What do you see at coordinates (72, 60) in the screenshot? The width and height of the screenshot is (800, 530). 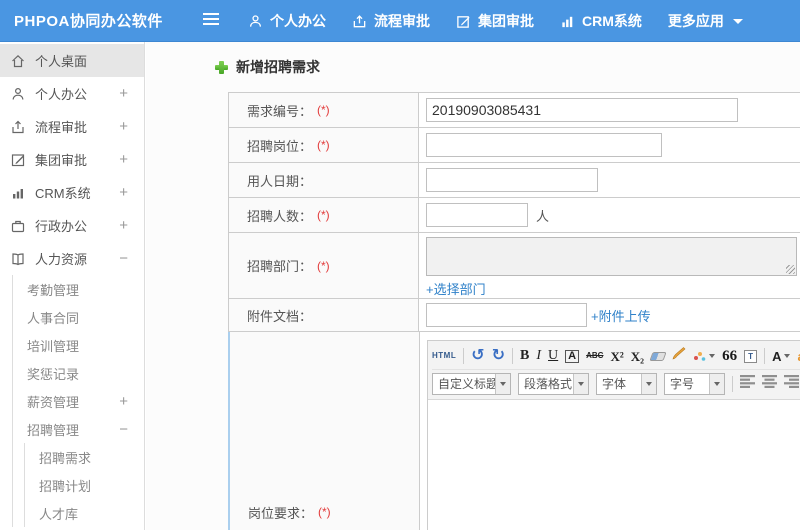 I see `sidebar-item-personal-desktop: 个人桌面` at bounding box center [72, 60].